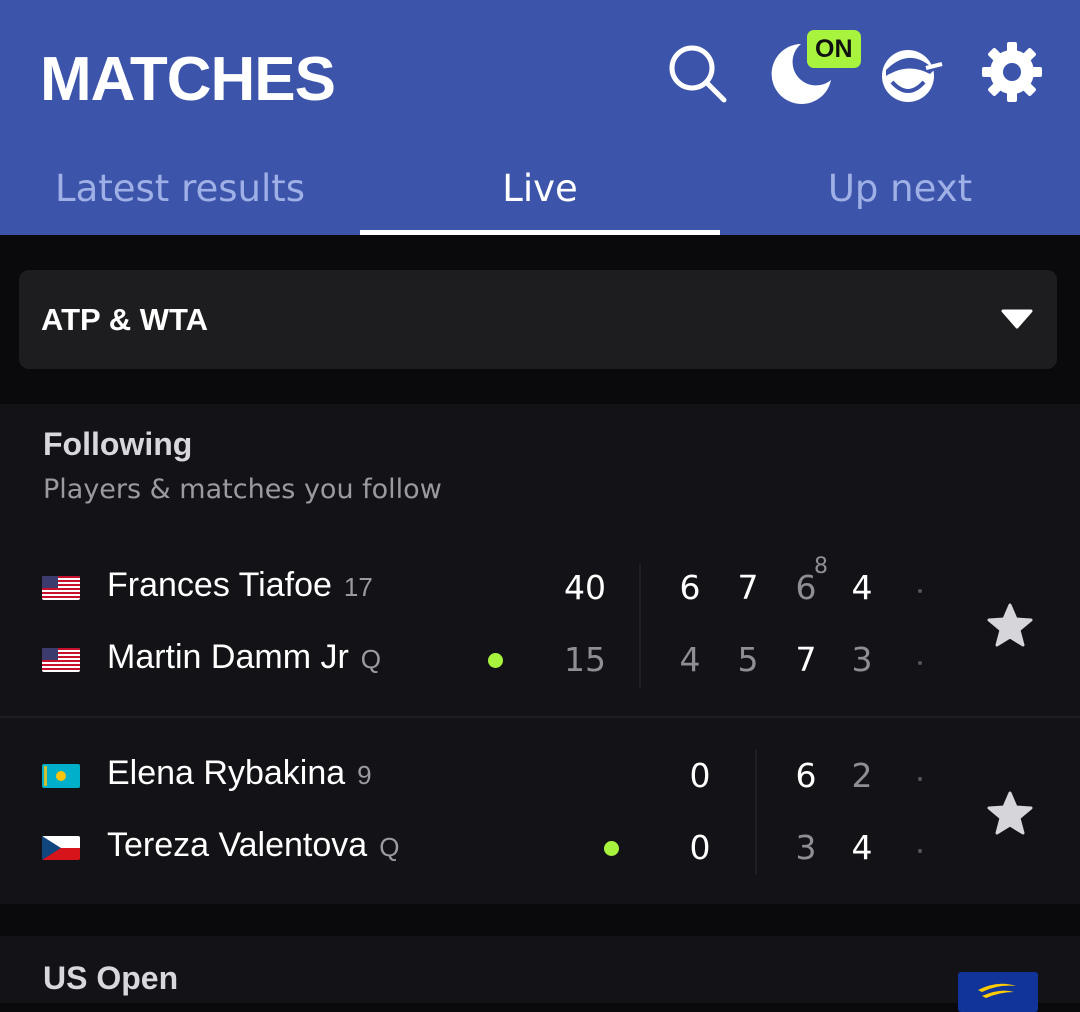  What do you see at coordinates (748, 659) in the screenshot?
I see `set-score: 5` at bounding box center [748, 659].